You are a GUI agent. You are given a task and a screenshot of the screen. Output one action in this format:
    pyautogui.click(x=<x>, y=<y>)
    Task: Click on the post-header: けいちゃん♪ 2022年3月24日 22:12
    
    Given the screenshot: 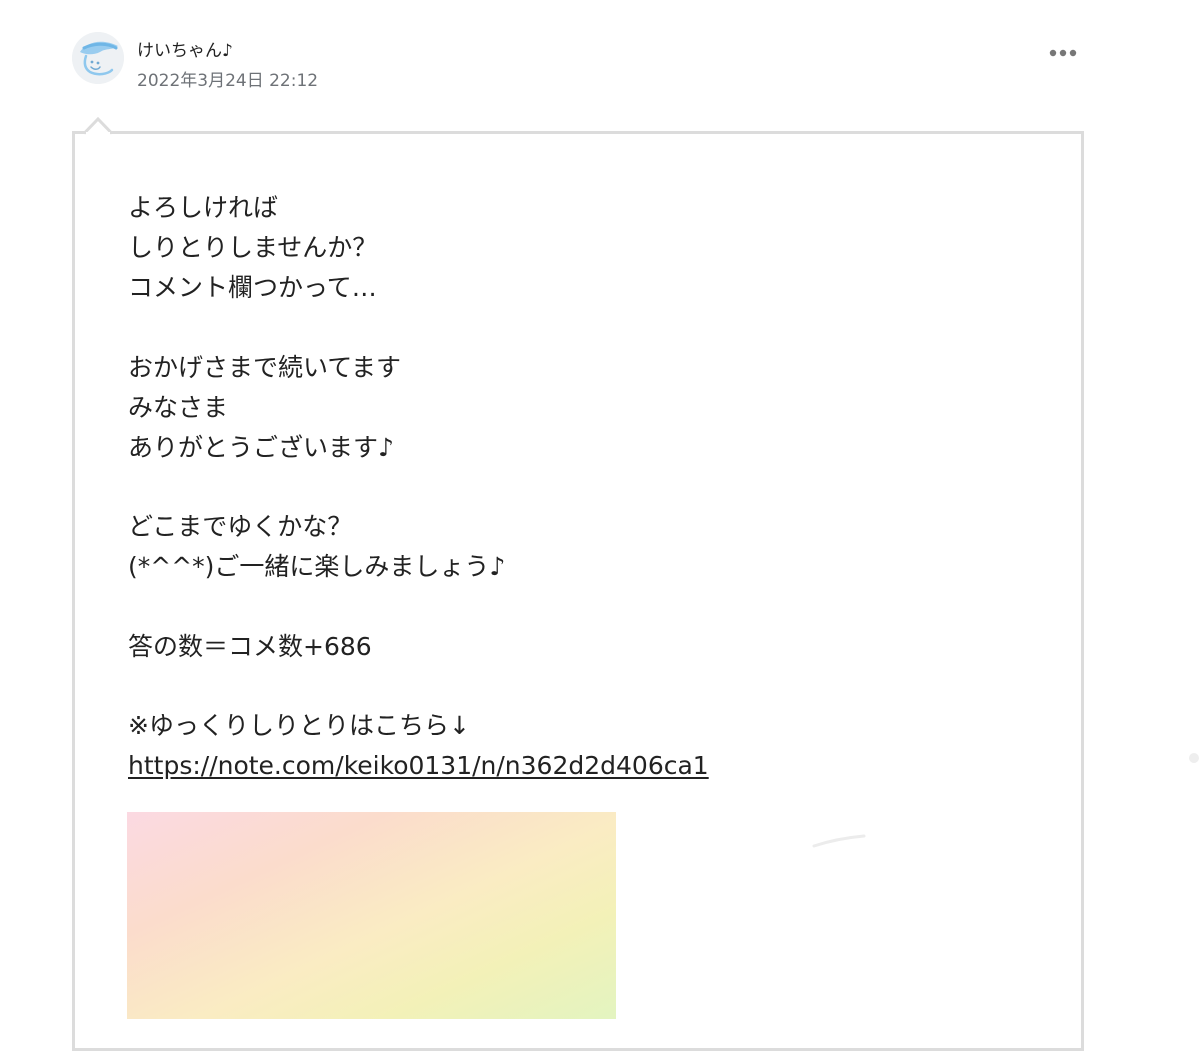 What is the action you would take?
    pyautogui.click(x=578, y=62)
    